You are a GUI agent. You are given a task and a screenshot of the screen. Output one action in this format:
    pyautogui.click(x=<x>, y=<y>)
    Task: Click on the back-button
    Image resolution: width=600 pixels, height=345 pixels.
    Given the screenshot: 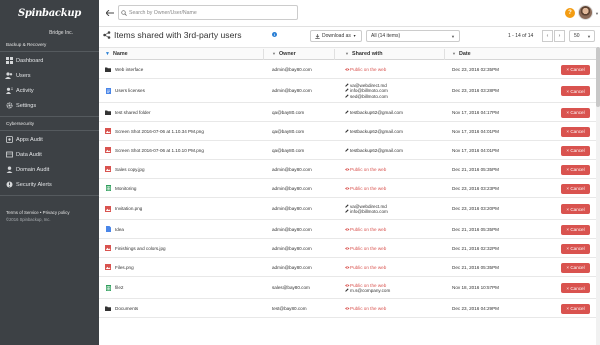 What is the action you would take?
    pyautogui.click(x=109, y=13)
    